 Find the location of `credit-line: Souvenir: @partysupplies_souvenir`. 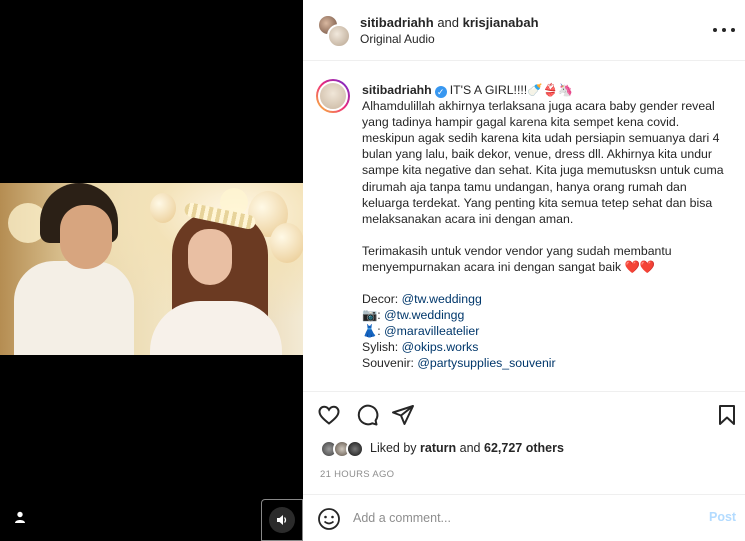

credit-line: Souvenir: @partysupplies_souvenir is located at coordinates (459, 363).